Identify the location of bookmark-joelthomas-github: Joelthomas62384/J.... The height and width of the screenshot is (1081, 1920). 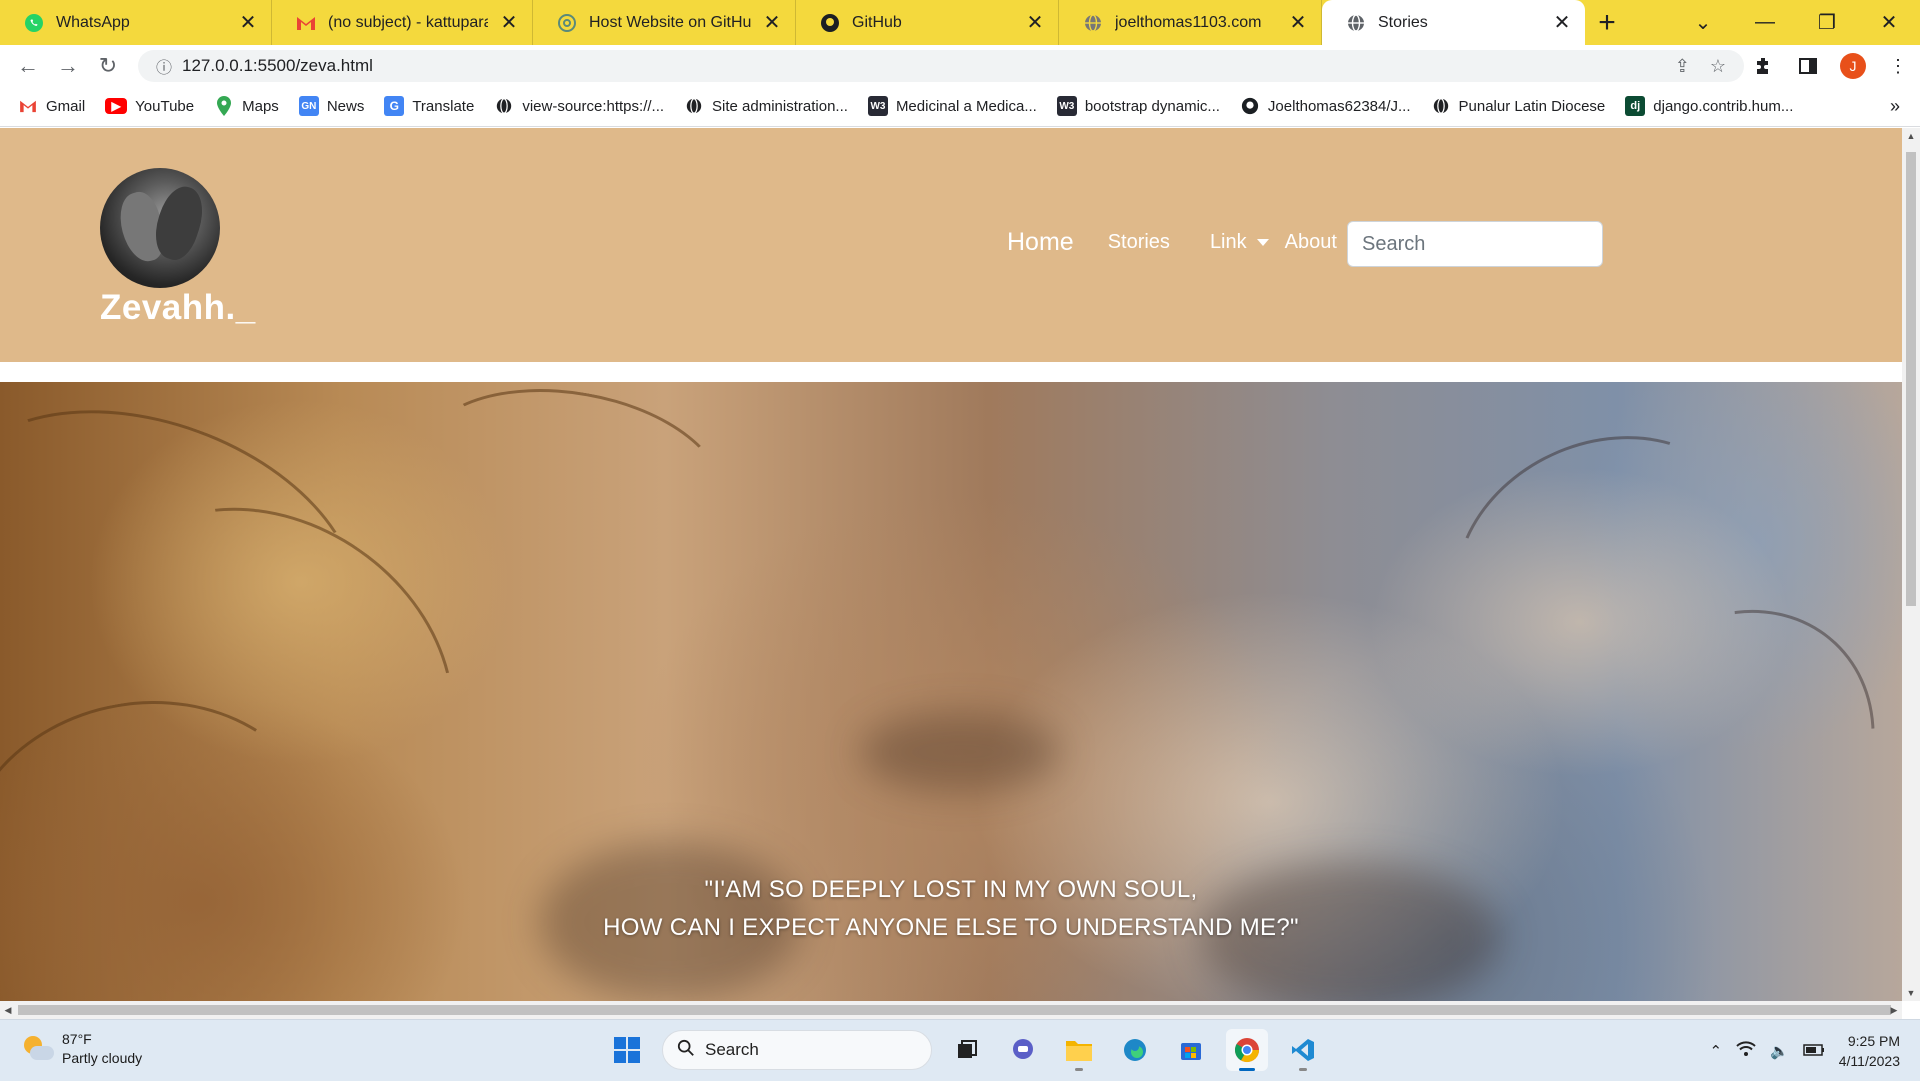
(1325, 106).